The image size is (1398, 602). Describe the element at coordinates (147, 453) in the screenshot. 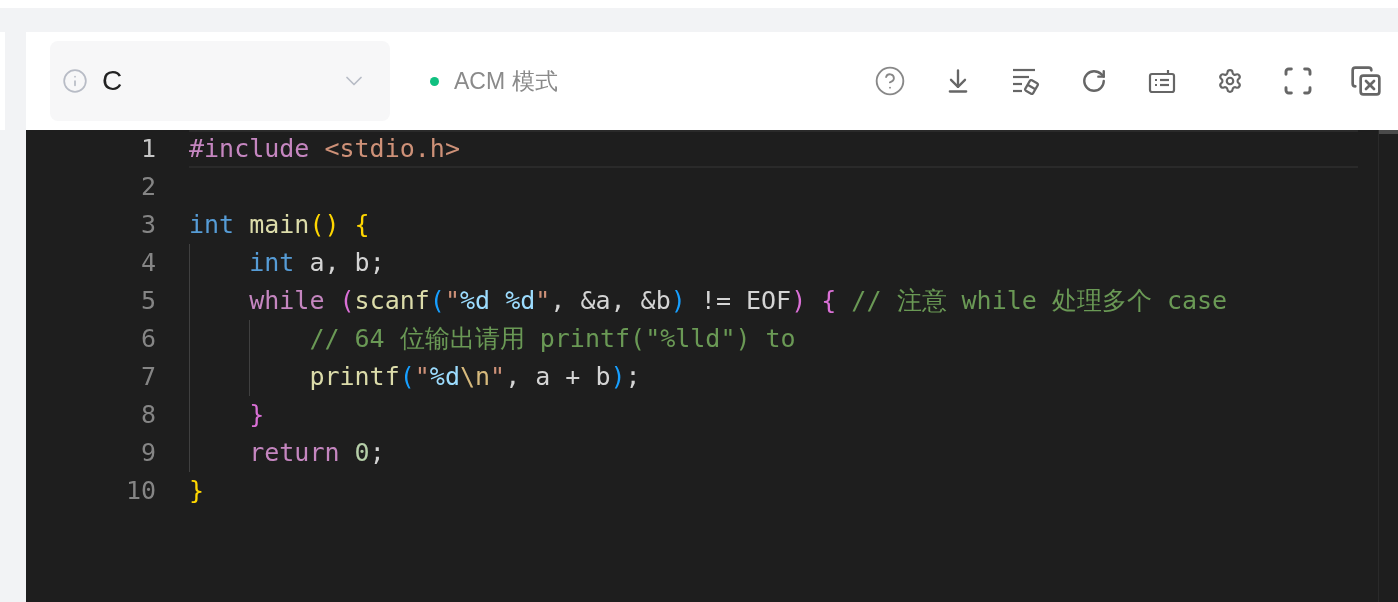

I see `line-number: 9` at that location.